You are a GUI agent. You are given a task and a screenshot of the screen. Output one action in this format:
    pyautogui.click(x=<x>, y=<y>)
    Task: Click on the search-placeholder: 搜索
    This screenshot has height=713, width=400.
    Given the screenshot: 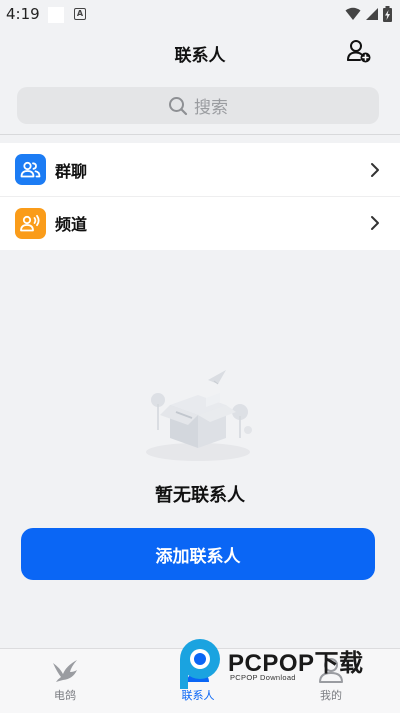 What is the action you would take?
    pyautogui.click(x=211, y=108)
    